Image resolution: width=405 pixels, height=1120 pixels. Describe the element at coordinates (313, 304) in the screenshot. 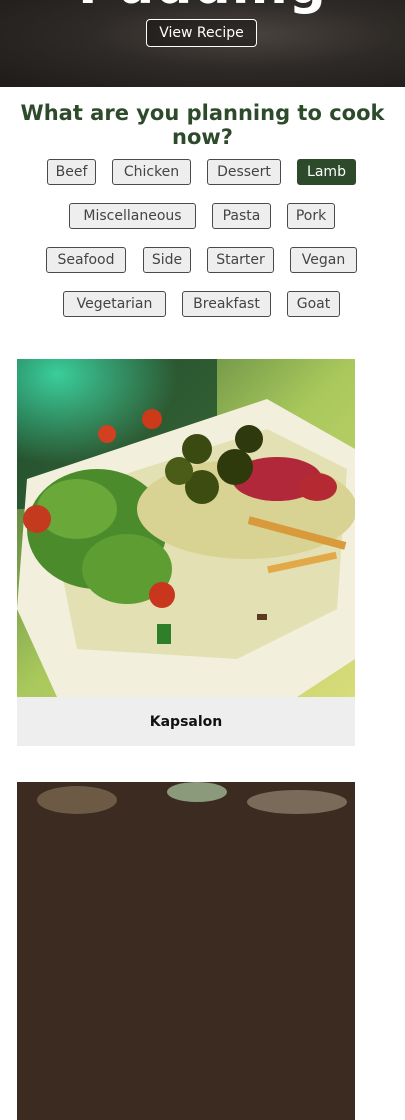

I see `category-goat: Goat` at that location.